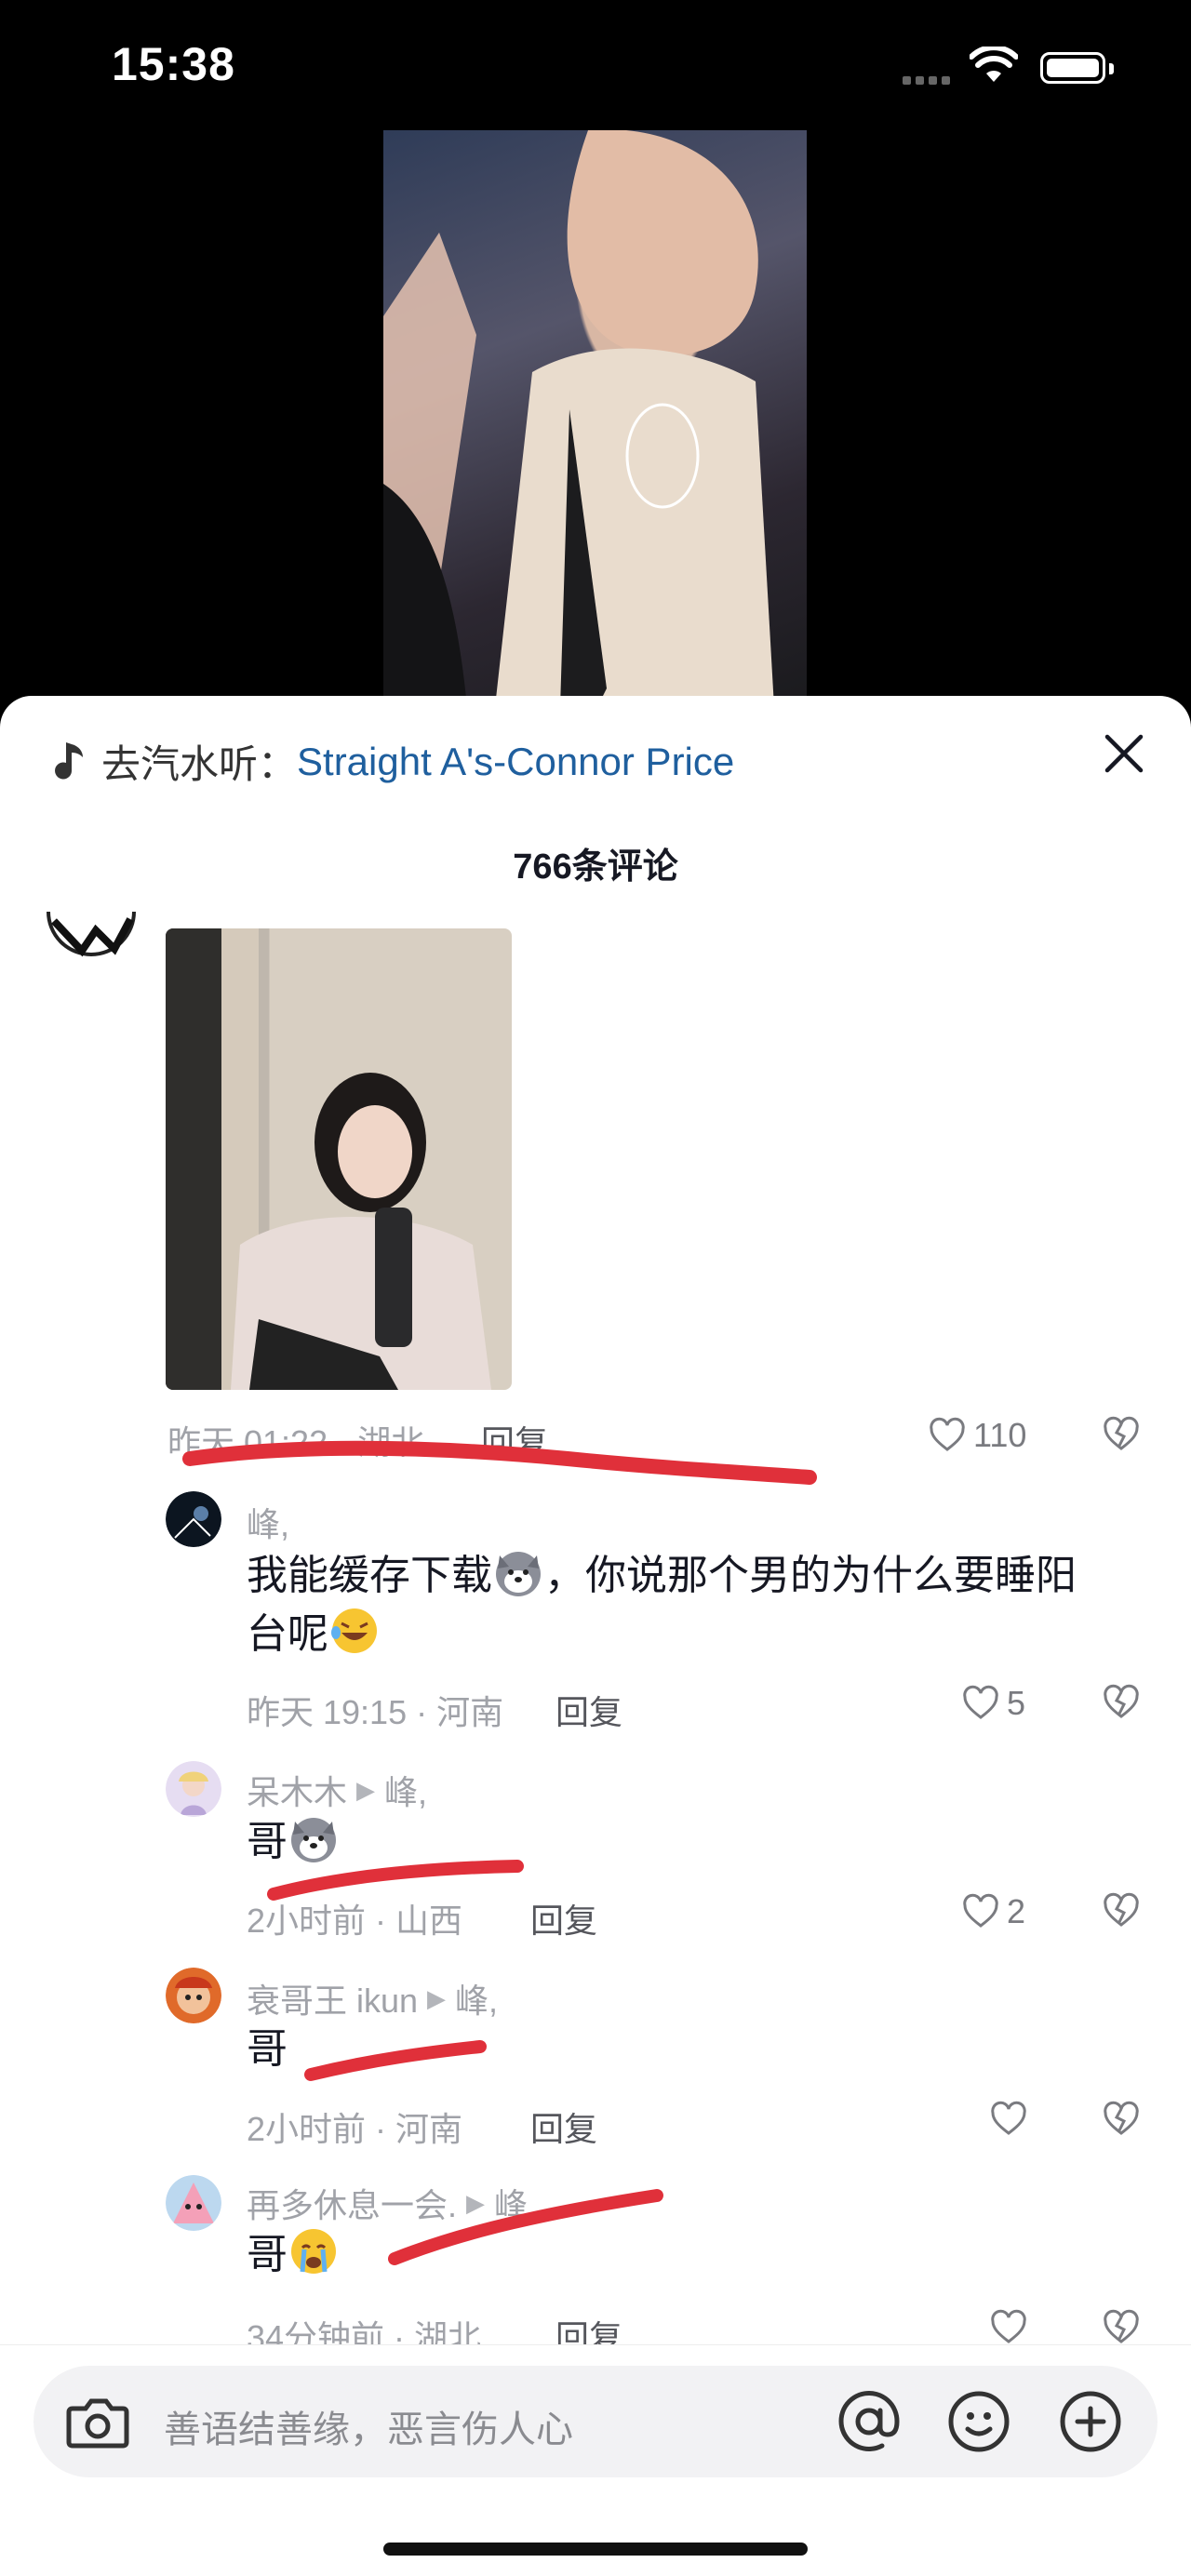 Image resolution: width=1191 pixels, height=2576 pixels. Describe the element at coordinates (869, 2421) in the screenshot. I see `at-icon` at that location.